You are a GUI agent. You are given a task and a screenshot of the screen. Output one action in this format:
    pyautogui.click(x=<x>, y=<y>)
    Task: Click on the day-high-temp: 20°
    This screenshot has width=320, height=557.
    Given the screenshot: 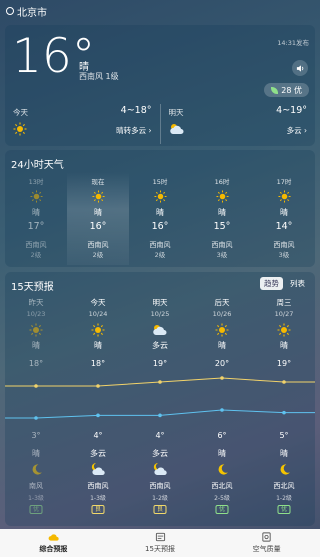 What is the action you would take?
    pyautogui.click(x=222, y=363)
    